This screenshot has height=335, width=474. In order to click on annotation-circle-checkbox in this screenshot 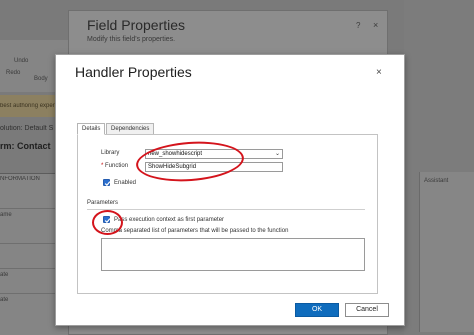, I will do `click(107, 222)`.